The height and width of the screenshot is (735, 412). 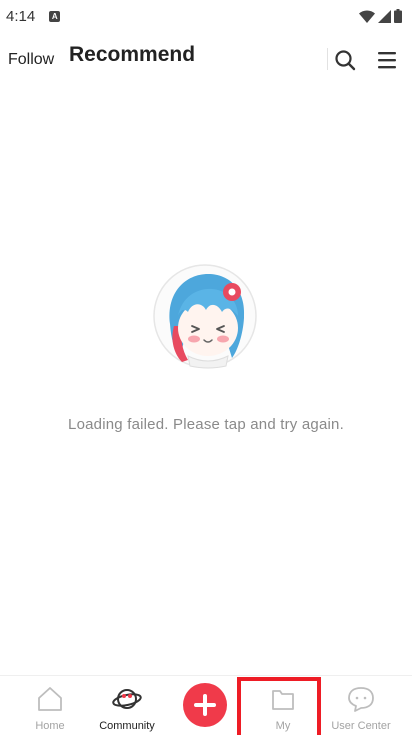 What do you see at coordinates (31, 60) in the screenshot?
I see `tab-follow: Follow` at bounding box center [31, 60].